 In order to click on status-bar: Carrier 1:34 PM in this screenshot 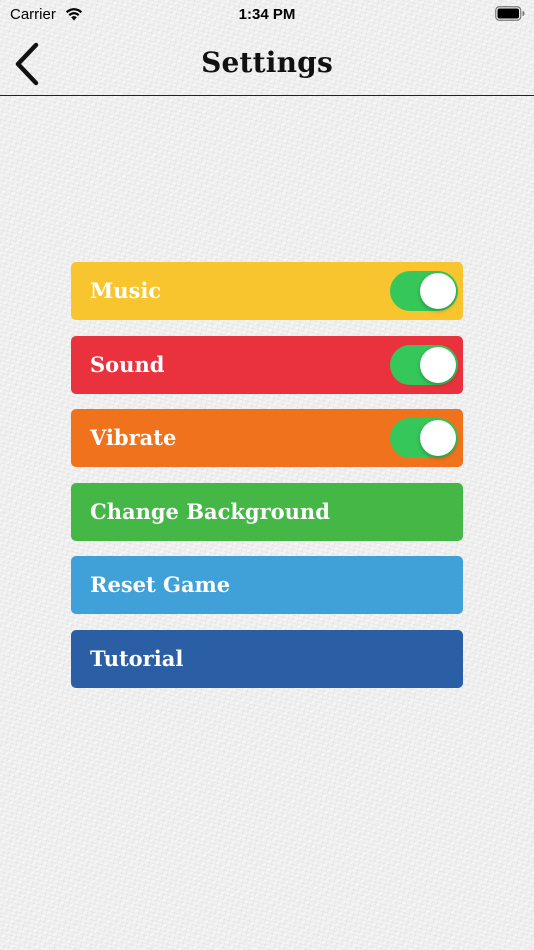, I will do `click(267, 14)`.